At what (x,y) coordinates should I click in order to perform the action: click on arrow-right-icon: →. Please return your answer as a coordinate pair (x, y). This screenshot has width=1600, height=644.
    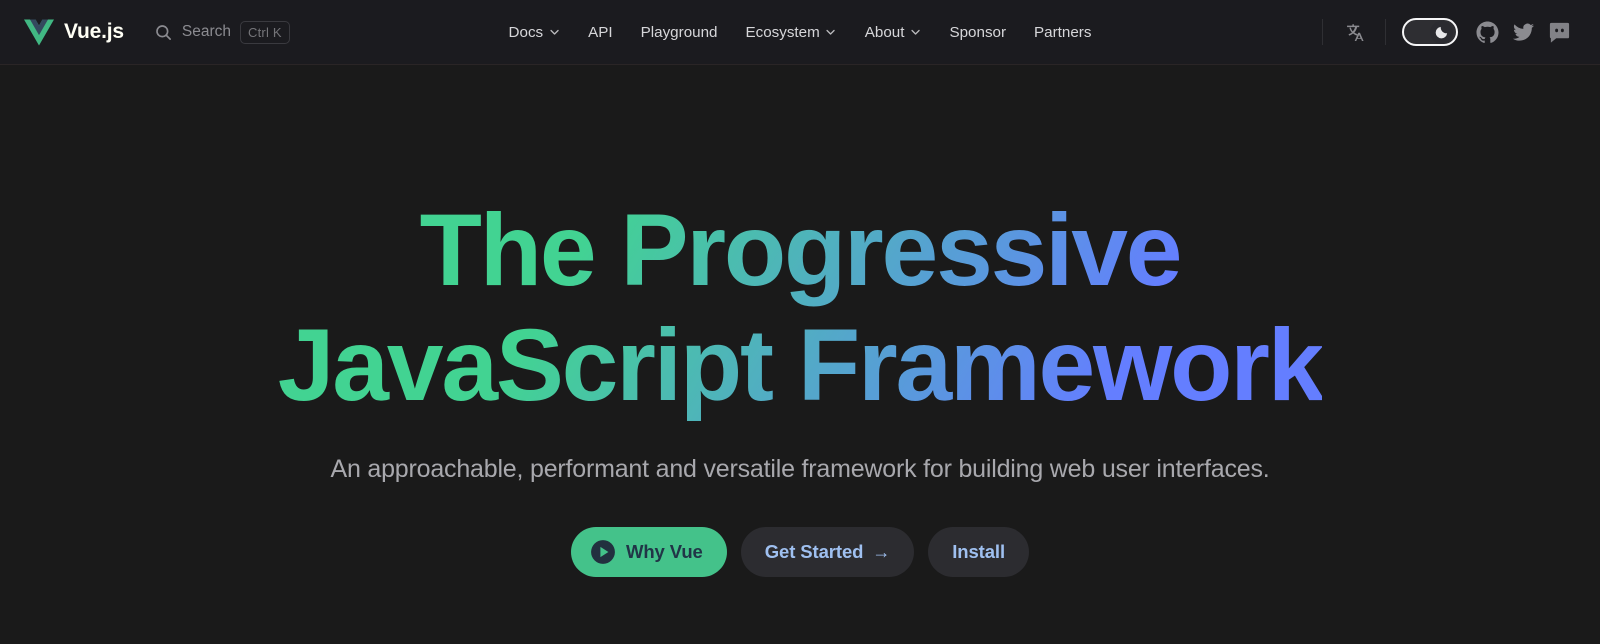
    Looking at the image, I should click on (881, 551).